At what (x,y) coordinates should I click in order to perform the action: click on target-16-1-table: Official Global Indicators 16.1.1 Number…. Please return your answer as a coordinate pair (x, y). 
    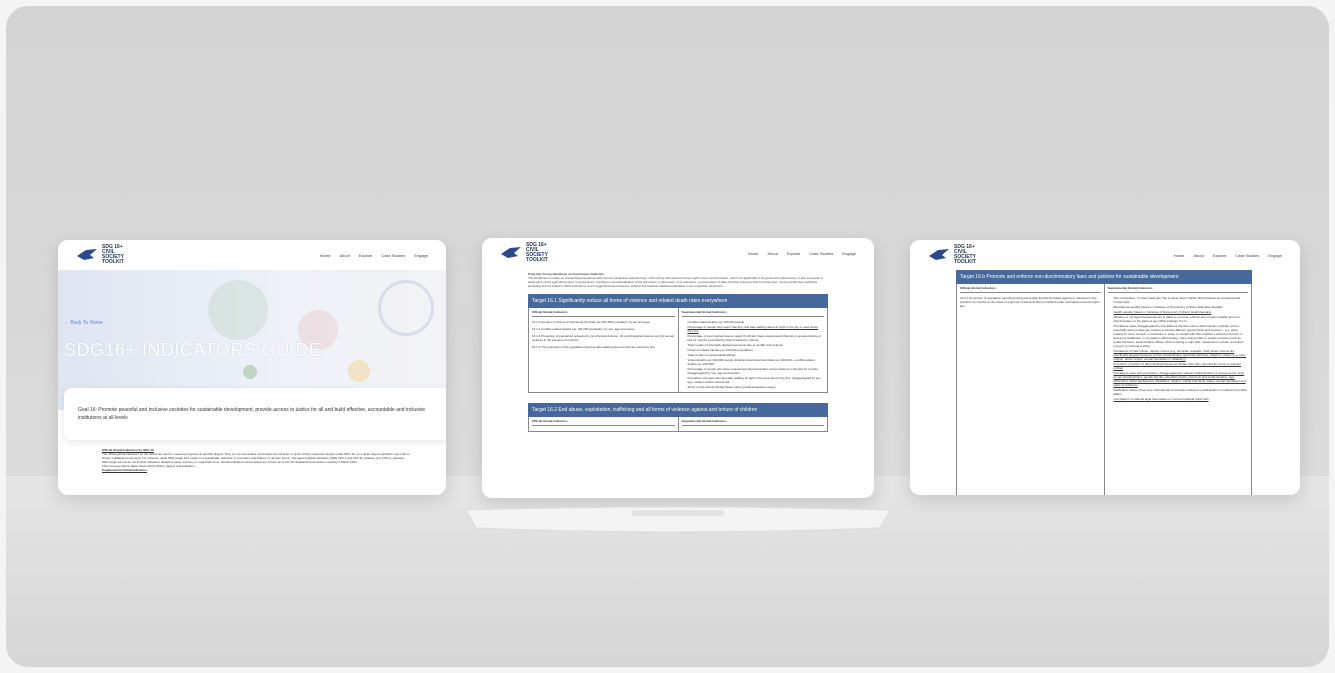
    Looking at the image, I should click on (678, 350).